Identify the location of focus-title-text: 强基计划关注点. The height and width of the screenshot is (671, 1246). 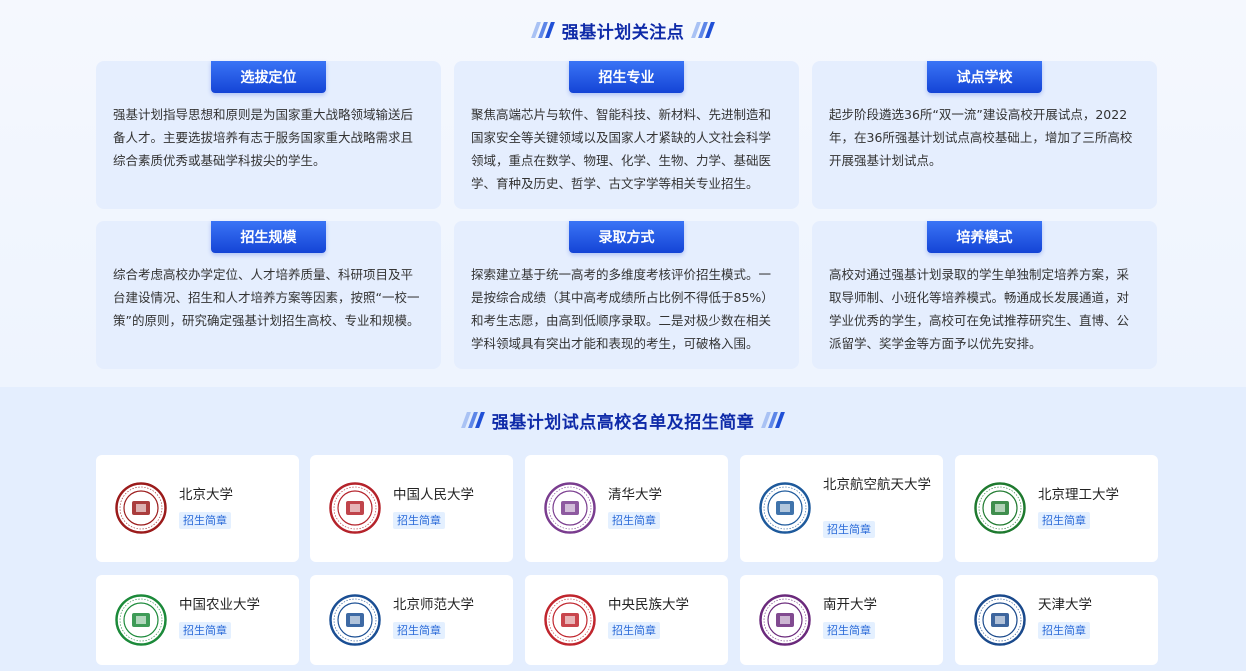
(623, 32).